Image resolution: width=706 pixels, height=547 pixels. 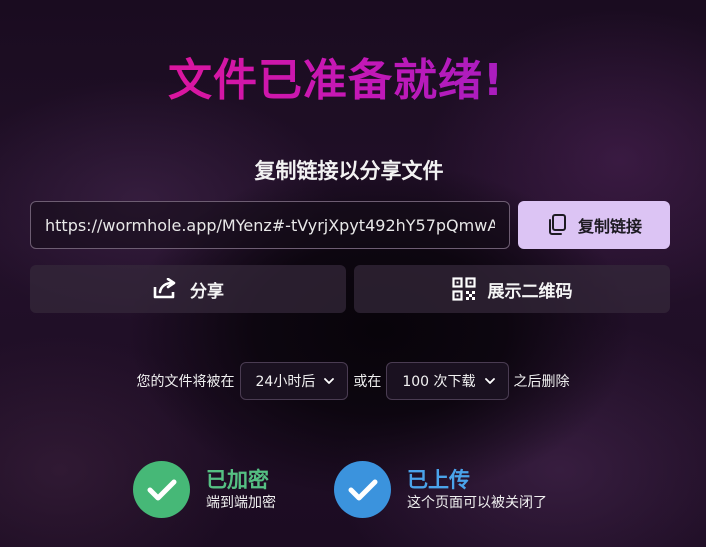 I want to click on share-label: 分享, so click(x=207, y=291).